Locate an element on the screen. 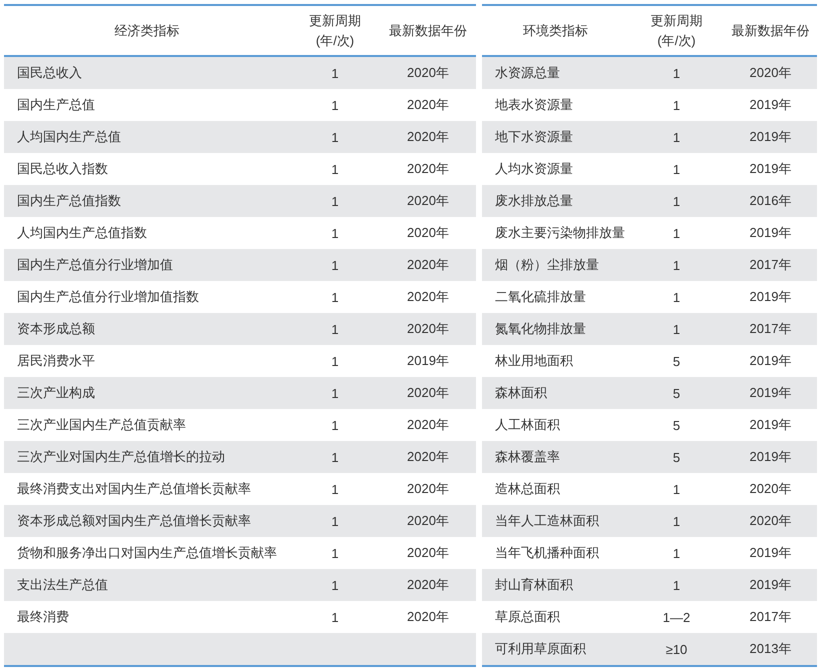  table-cell-text: 二氧化硫排放量 is located at coordinates (540, 297).